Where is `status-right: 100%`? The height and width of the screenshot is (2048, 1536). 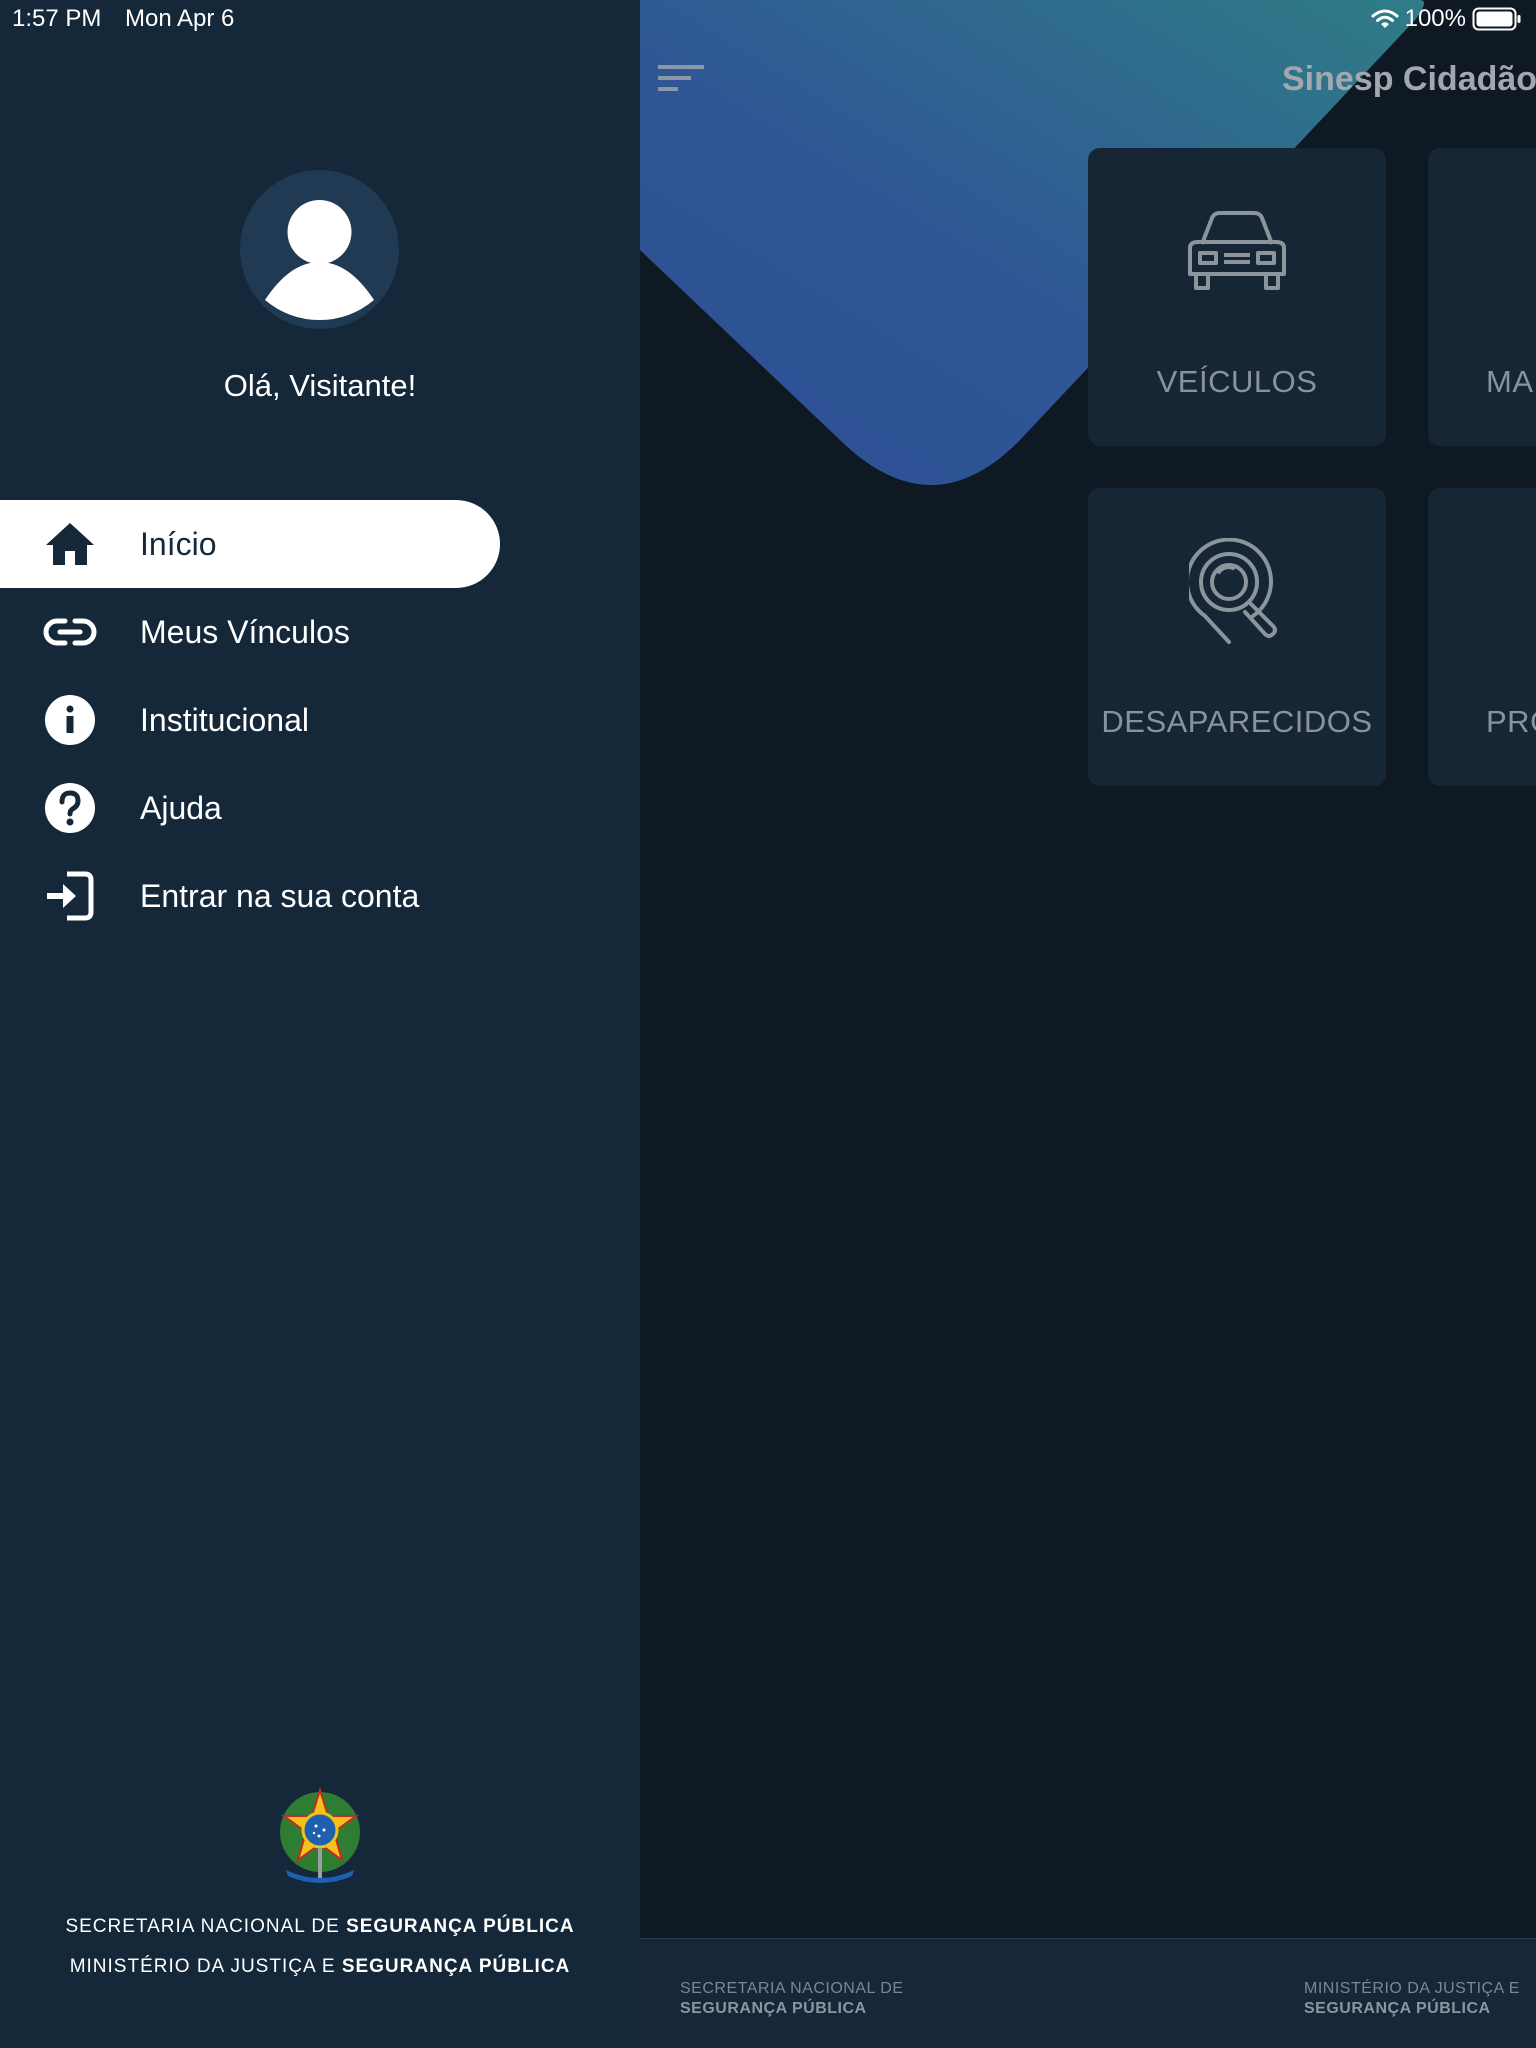
status-right: 100% is located at coordinates (1446, 19).